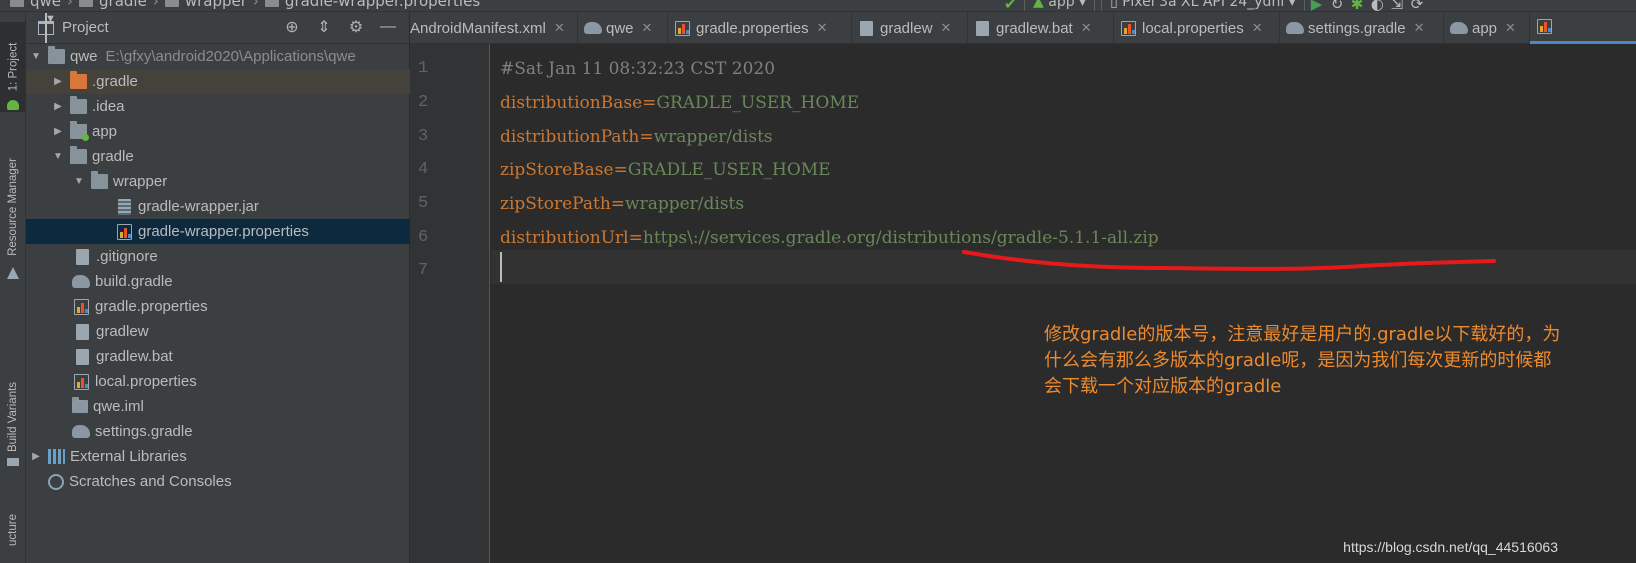 The image size is (1636, 563). What do you see at coordinates (146, 381) in the screenshot?
I see `tree-item-label: local.properties` at bounding box center [146, 381].